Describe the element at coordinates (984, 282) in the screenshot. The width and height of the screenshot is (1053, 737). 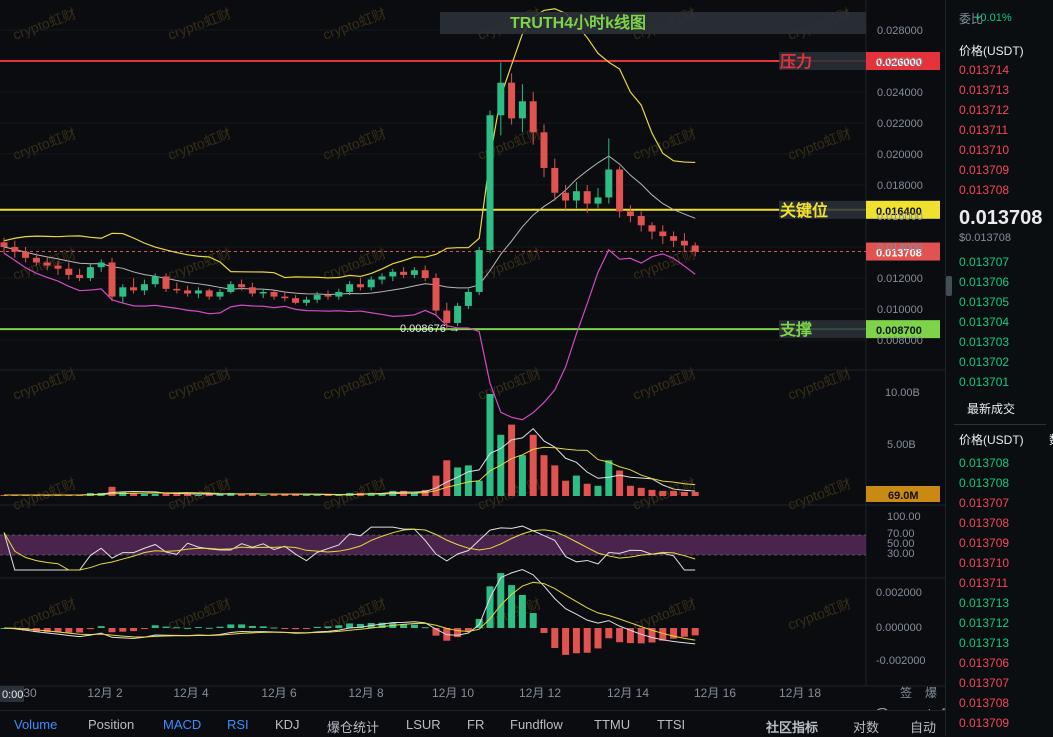
I see `bid-price: 0.013706` at that location.